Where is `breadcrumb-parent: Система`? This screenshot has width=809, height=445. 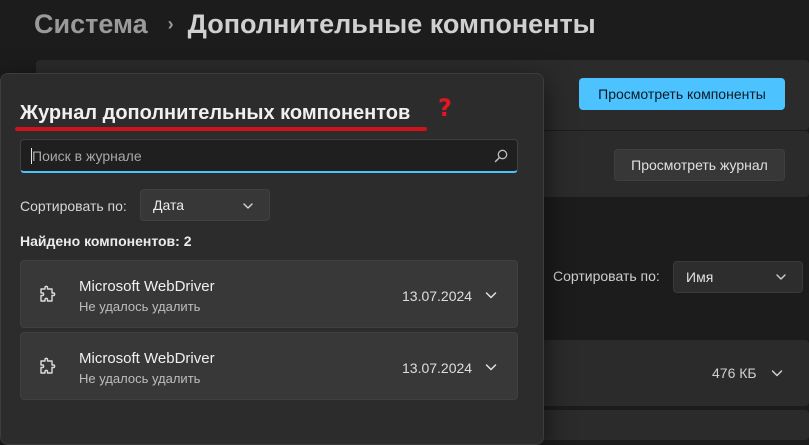
breadcrumb-parent: Система is located at coordinates (91, 24).